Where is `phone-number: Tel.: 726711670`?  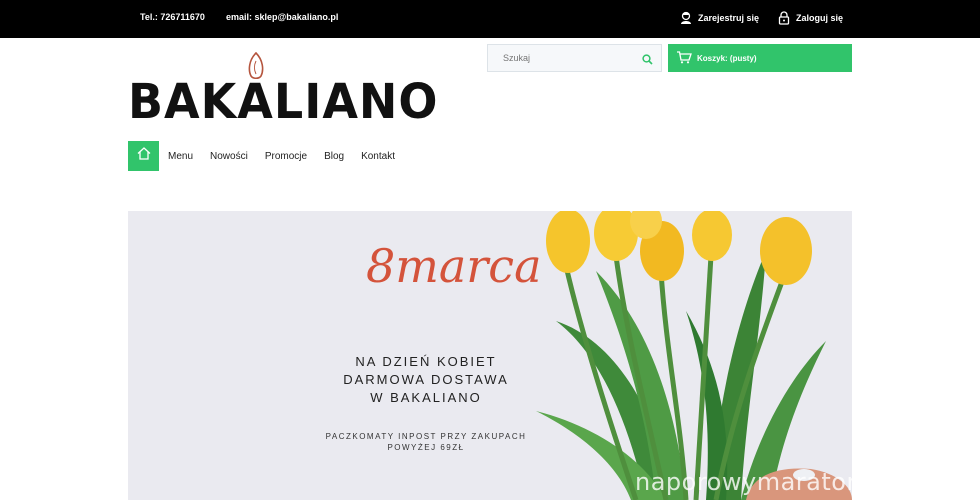 phone-number: Tel.: 726711670 is located at coordinates (172, 17).